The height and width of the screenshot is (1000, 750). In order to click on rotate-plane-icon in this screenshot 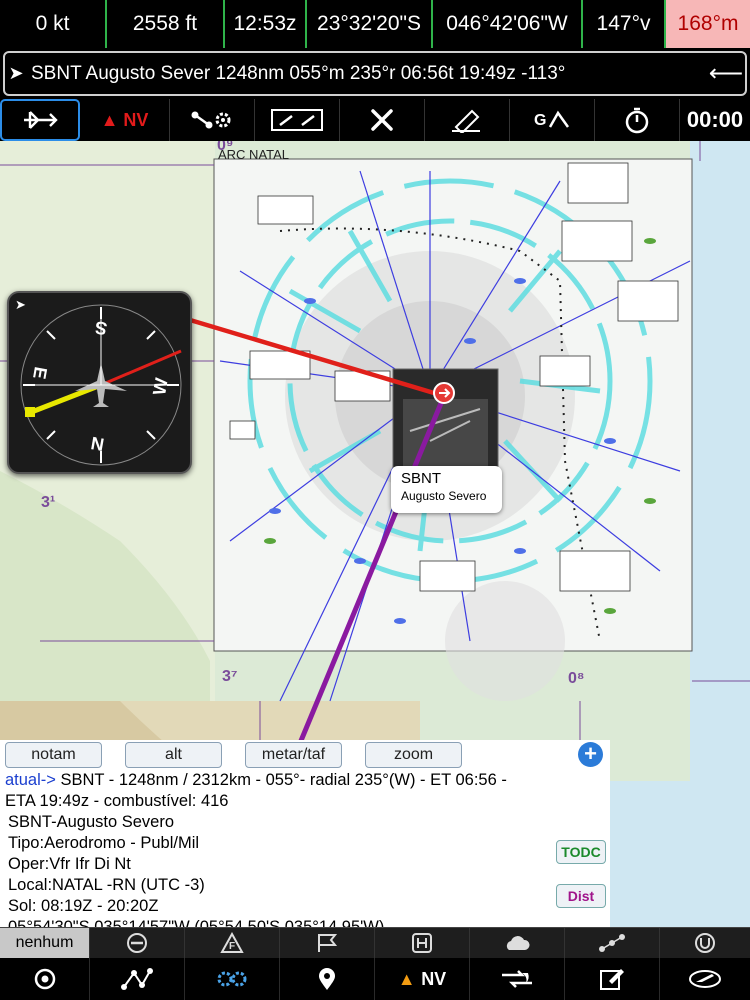, I will do `click(705, 979)`.